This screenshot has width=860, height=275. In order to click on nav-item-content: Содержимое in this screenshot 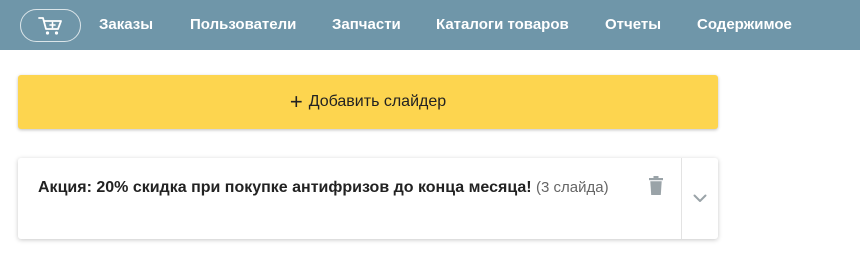, I will do `click(744, 25)`.